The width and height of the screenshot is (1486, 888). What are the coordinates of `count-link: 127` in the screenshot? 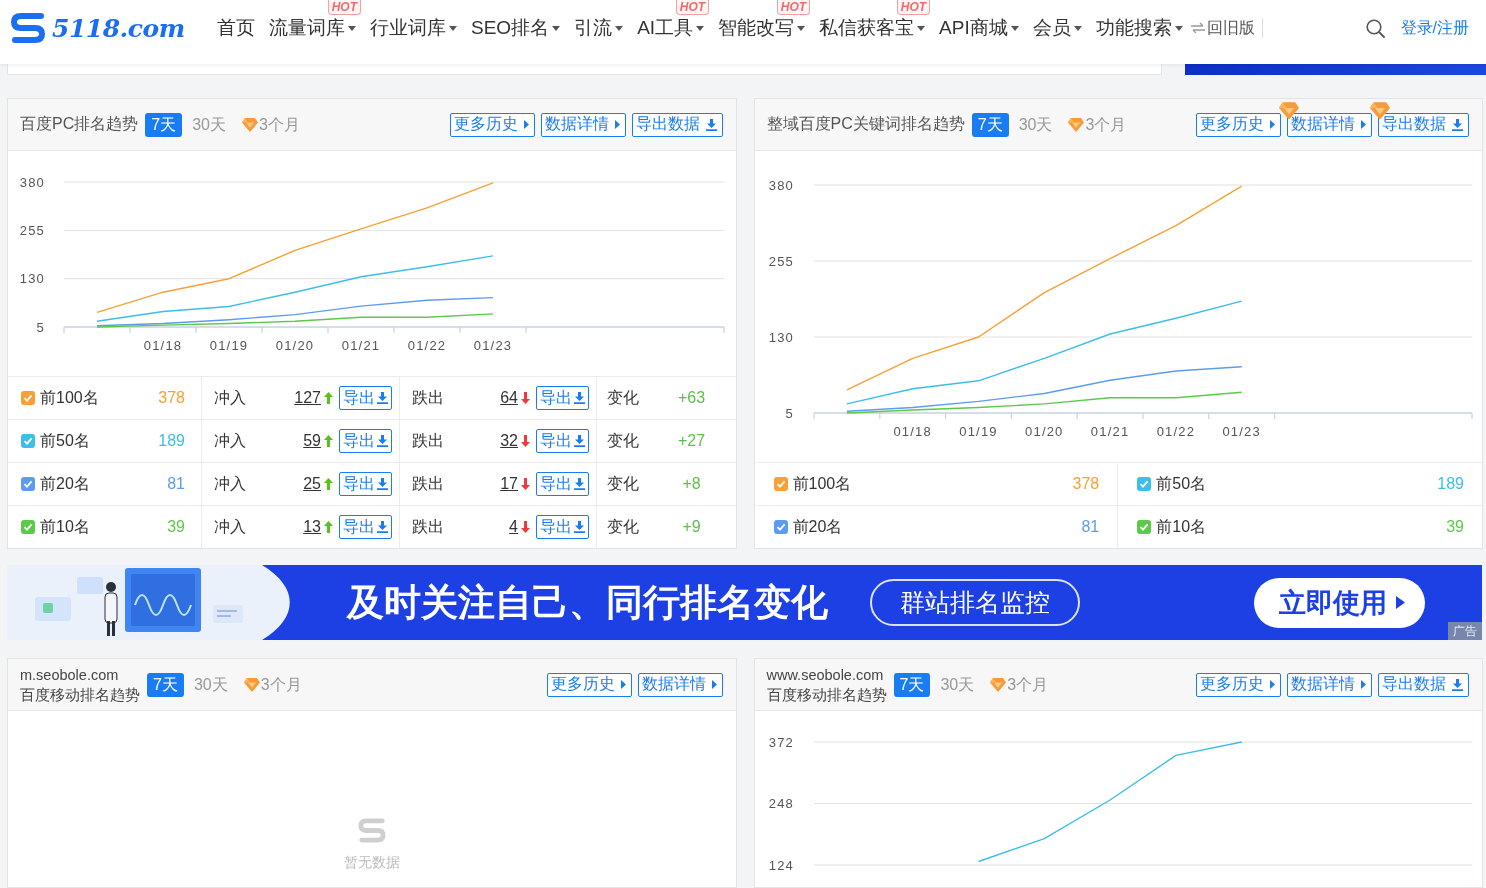 It's located at (307, 398).